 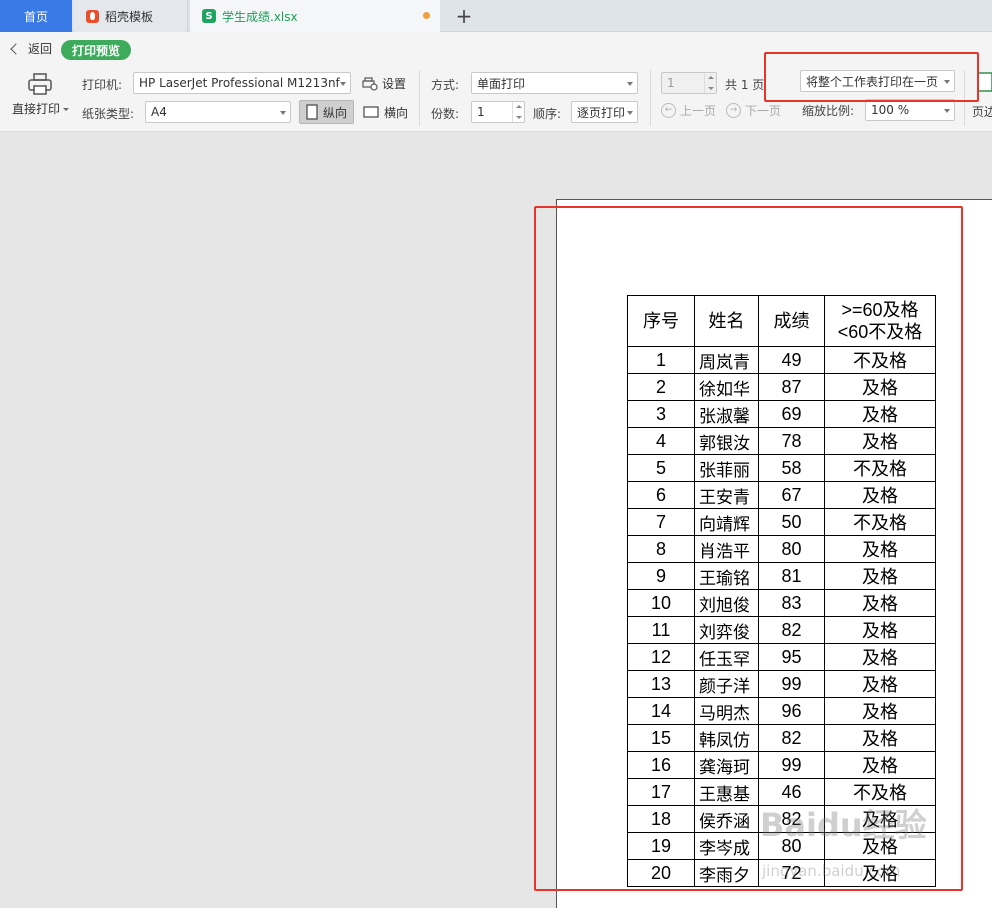 I want to click on landscape-icon, so click(x=371, y=112).